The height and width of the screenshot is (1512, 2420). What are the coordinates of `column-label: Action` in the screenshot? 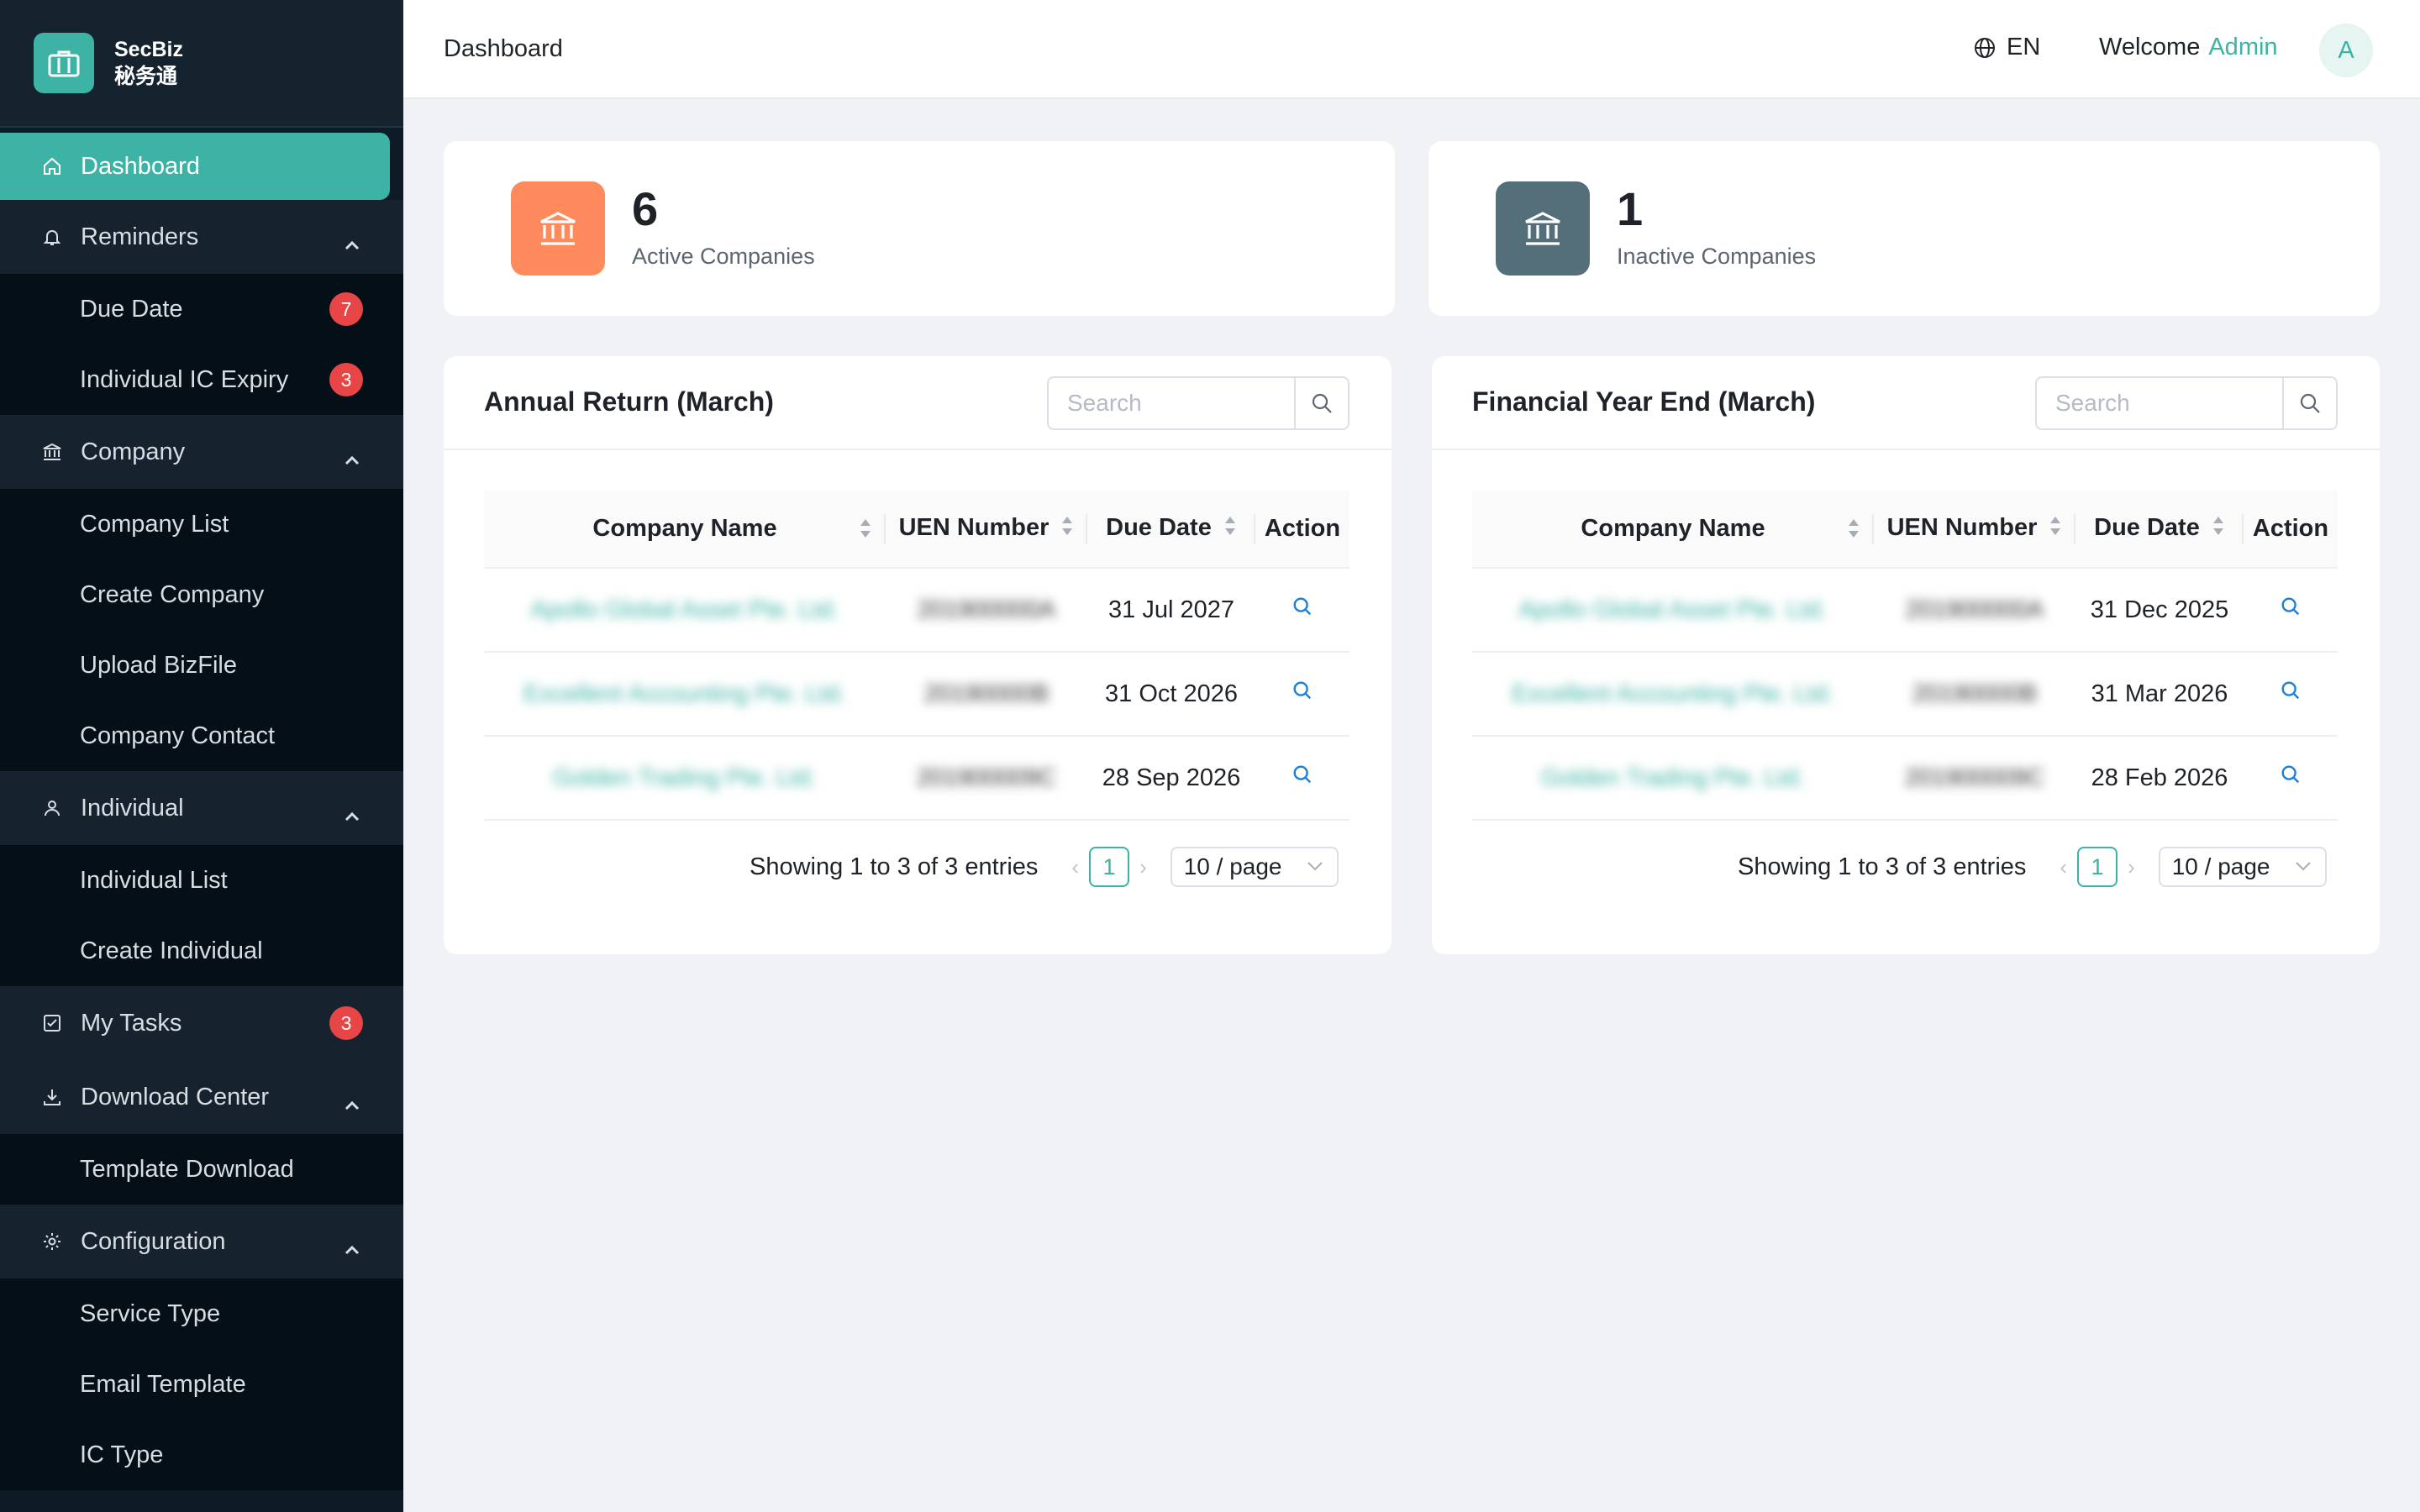 It's located at (1302, 528).